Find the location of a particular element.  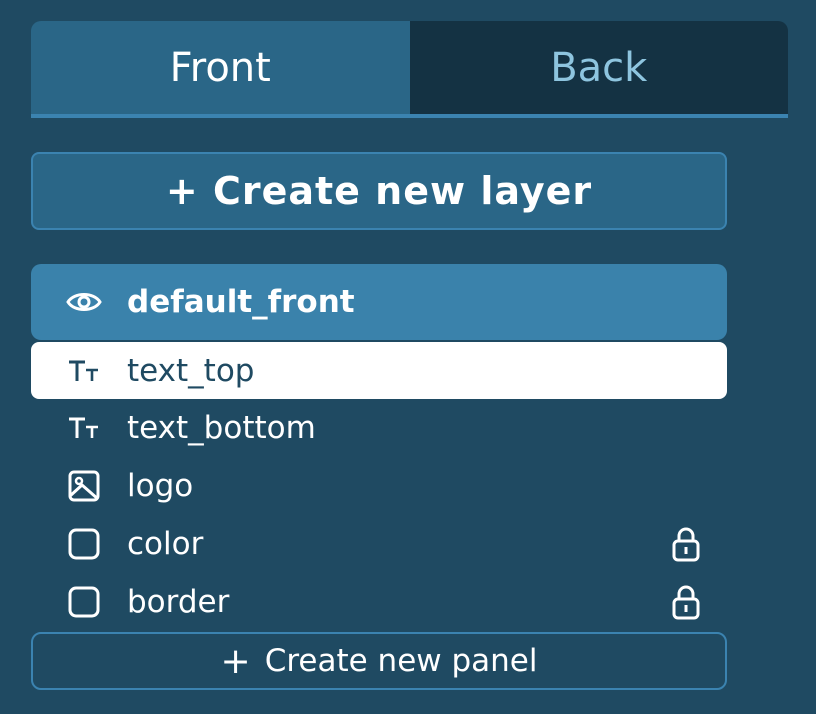

plus-icon: + is located at coordinates (235, 661).